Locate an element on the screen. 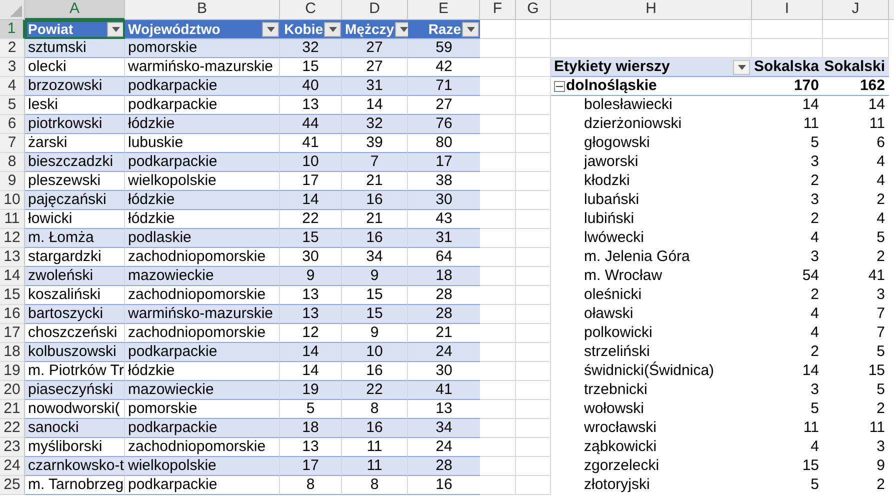 The width and height of the screenshot is (894, 500). row-header: 23 is located at coordinates (12, 447).